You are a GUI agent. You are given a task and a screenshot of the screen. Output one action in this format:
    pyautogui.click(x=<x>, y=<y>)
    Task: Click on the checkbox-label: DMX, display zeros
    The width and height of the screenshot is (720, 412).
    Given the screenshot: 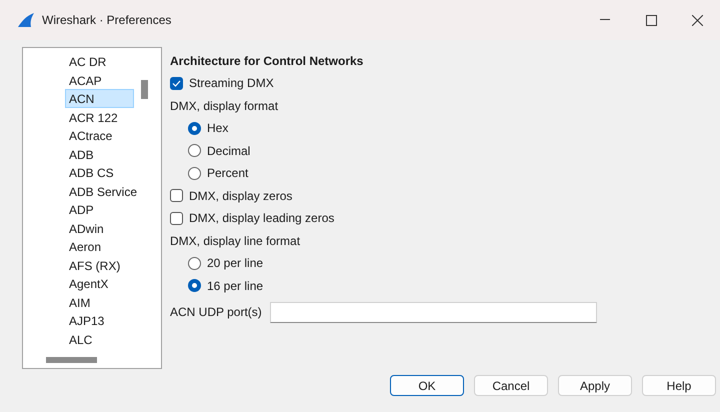 What is the action you would take?
    pyautogui.click(x=240, y=196)
    